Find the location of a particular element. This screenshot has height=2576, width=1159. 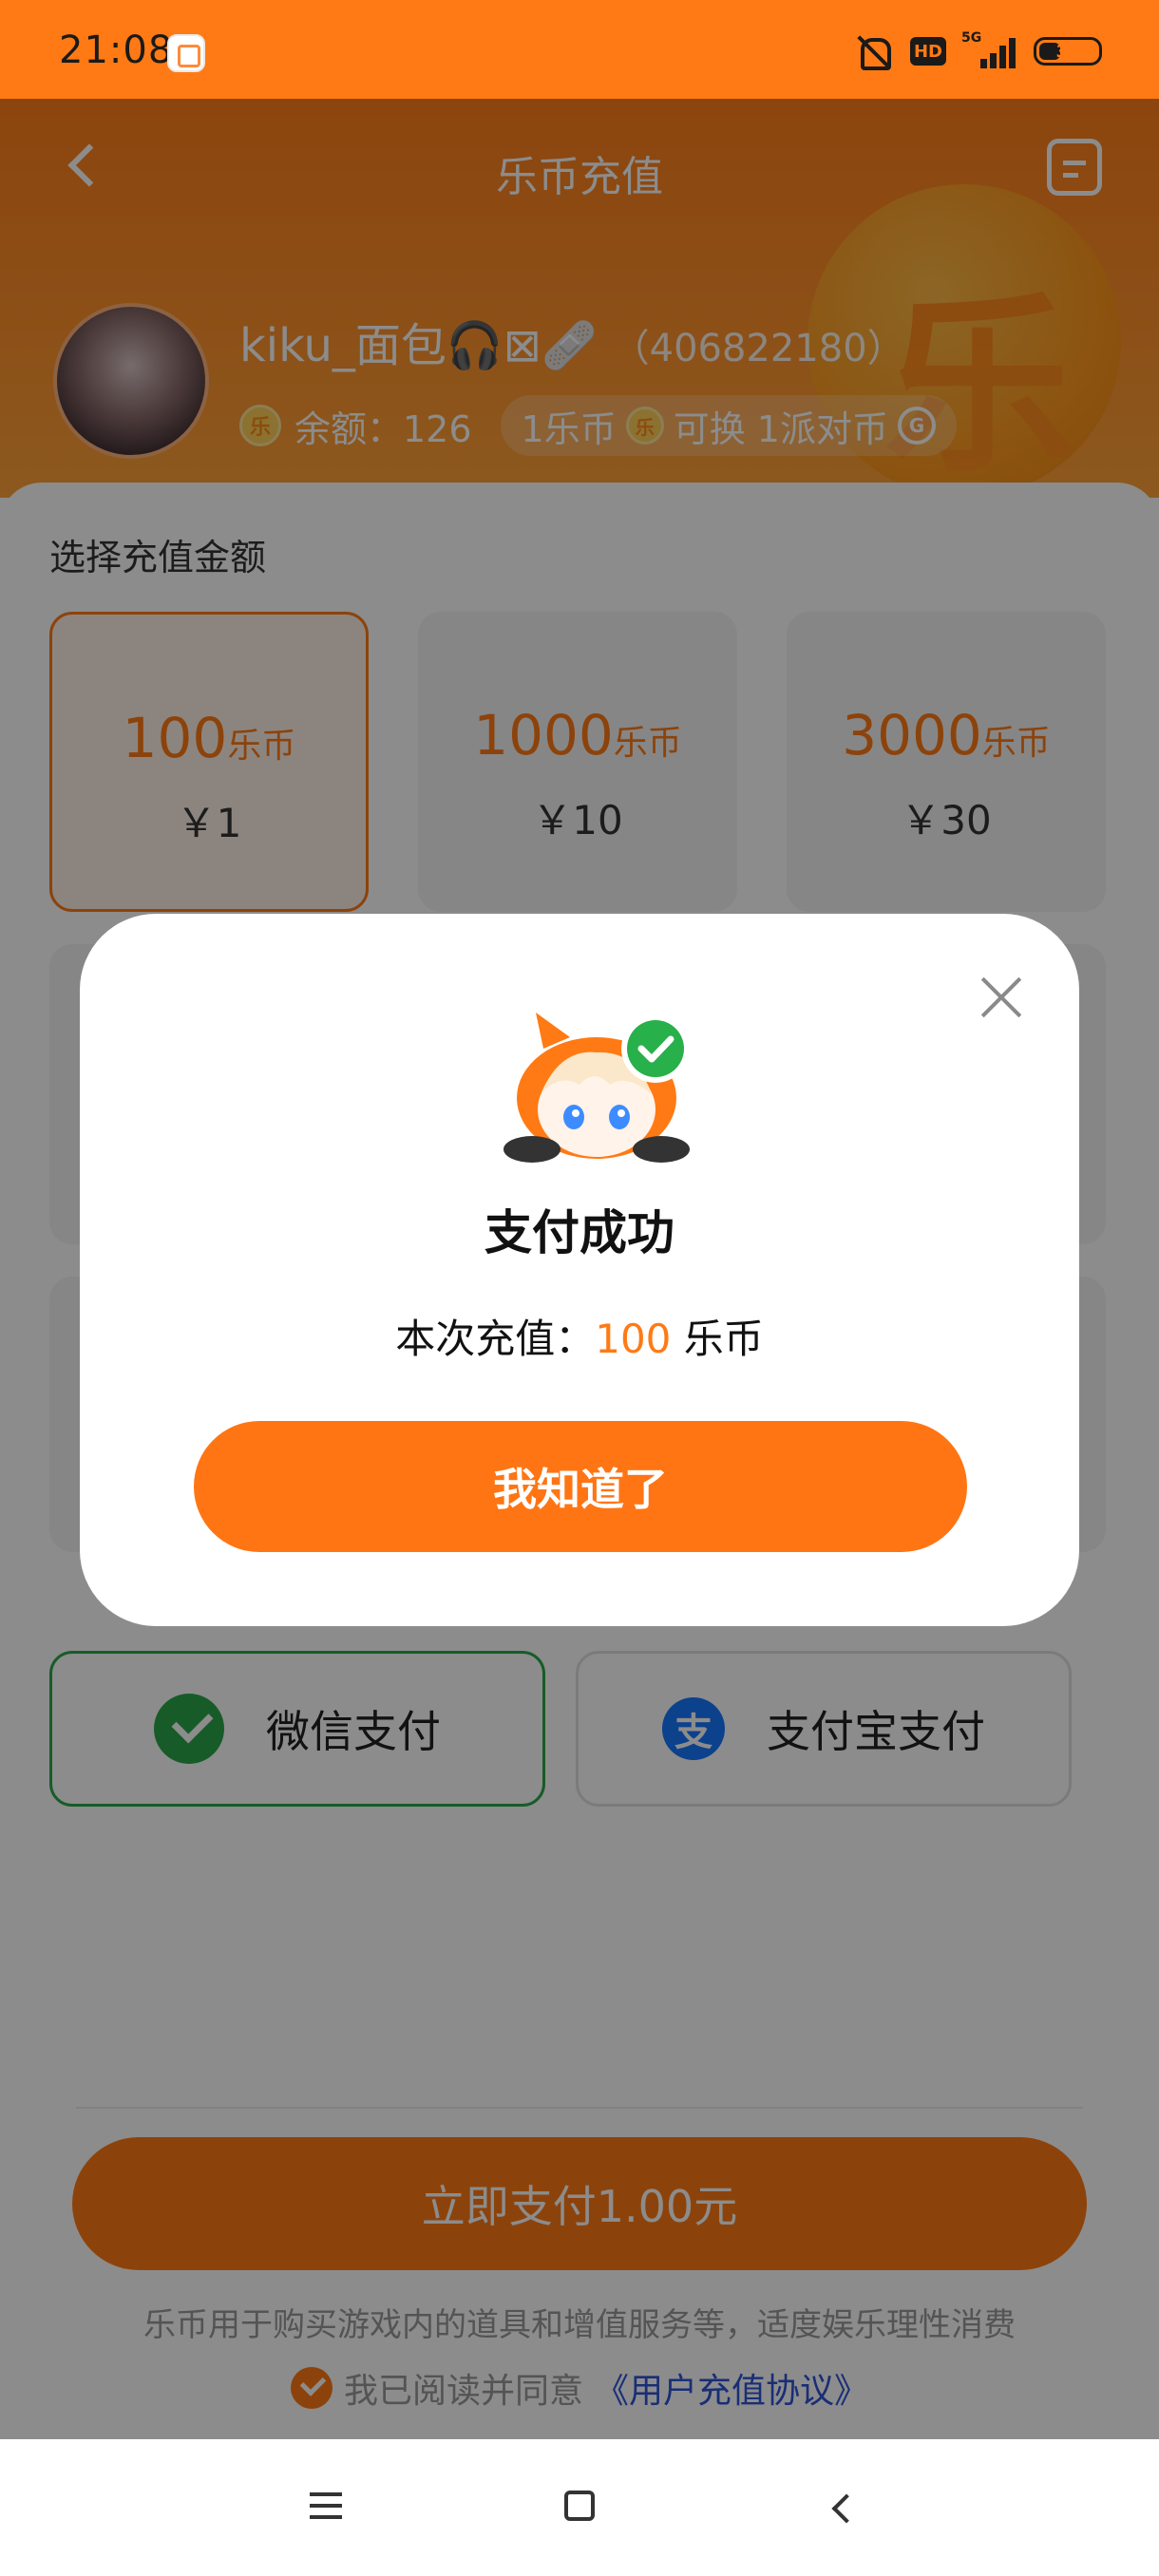

home-icon is located at coordinates (579, 2506).